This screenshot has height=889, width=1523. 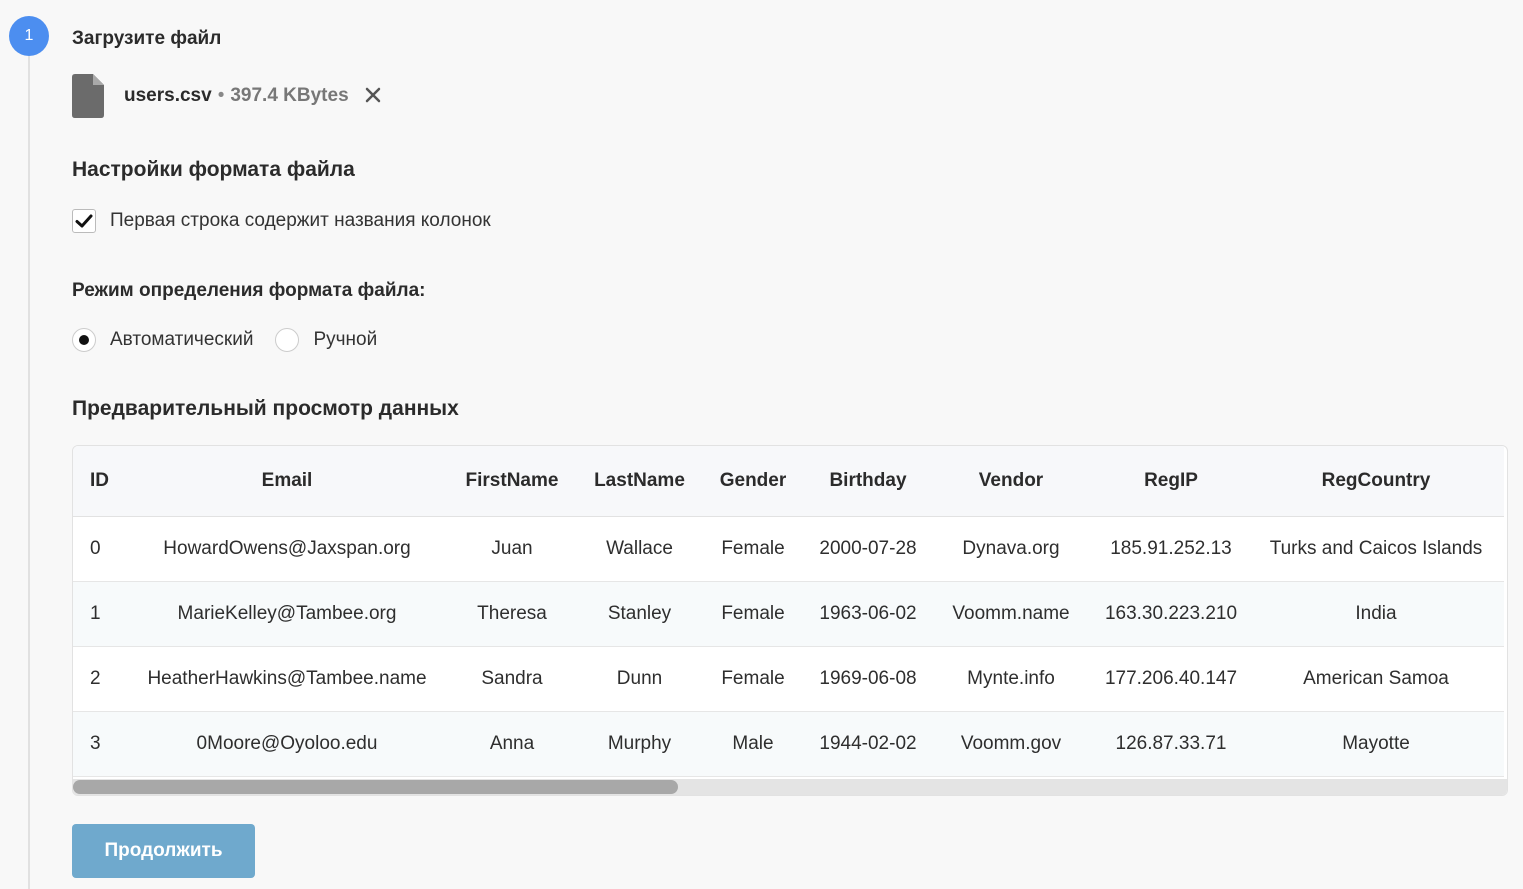 I want to click on table-cell: HowardOwens@Jaxspan.org, so click(x=287, y=548).